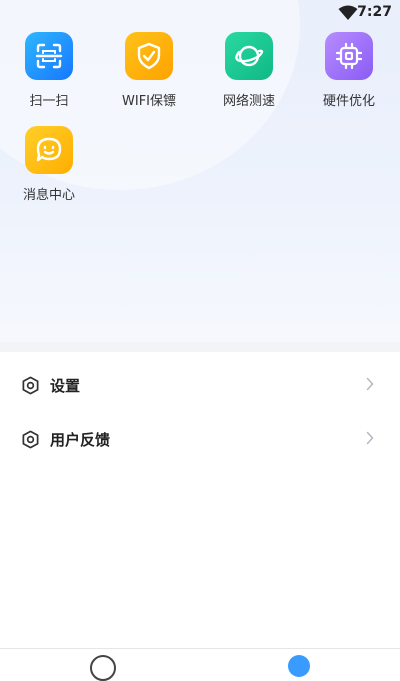 The width and height of the screenshot is (400, 681). Describe the element at coordinates (149, 56) in the screenshot. I see `shield-check-icon` at that location.